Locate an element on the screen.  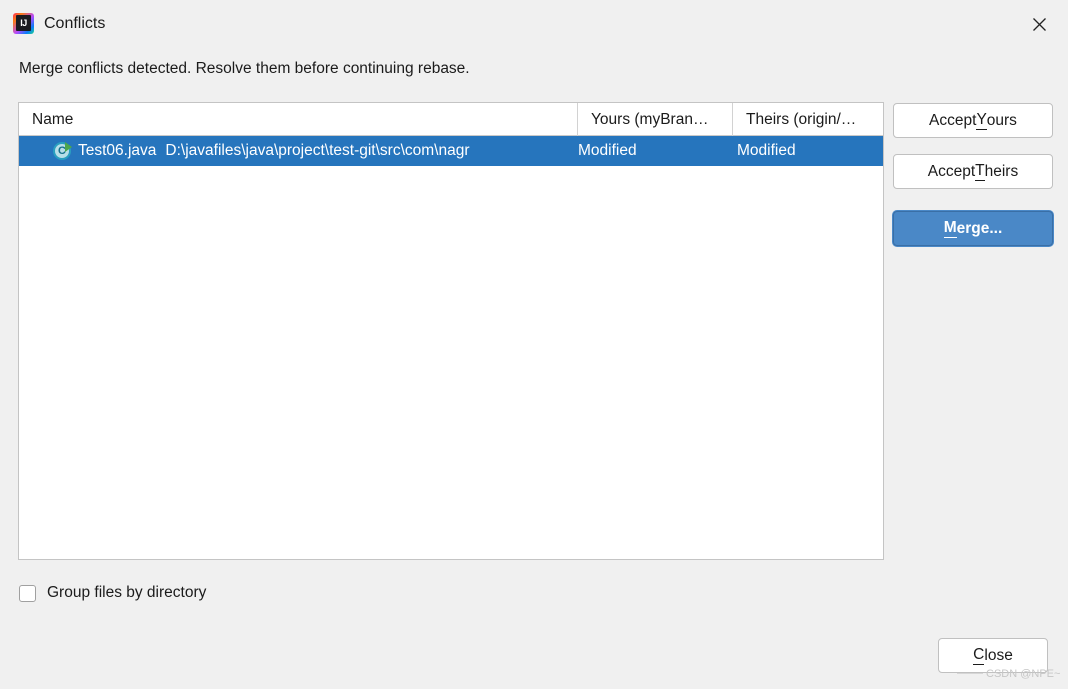
app-icon-label: IJ is located at coordinates (23, 23).